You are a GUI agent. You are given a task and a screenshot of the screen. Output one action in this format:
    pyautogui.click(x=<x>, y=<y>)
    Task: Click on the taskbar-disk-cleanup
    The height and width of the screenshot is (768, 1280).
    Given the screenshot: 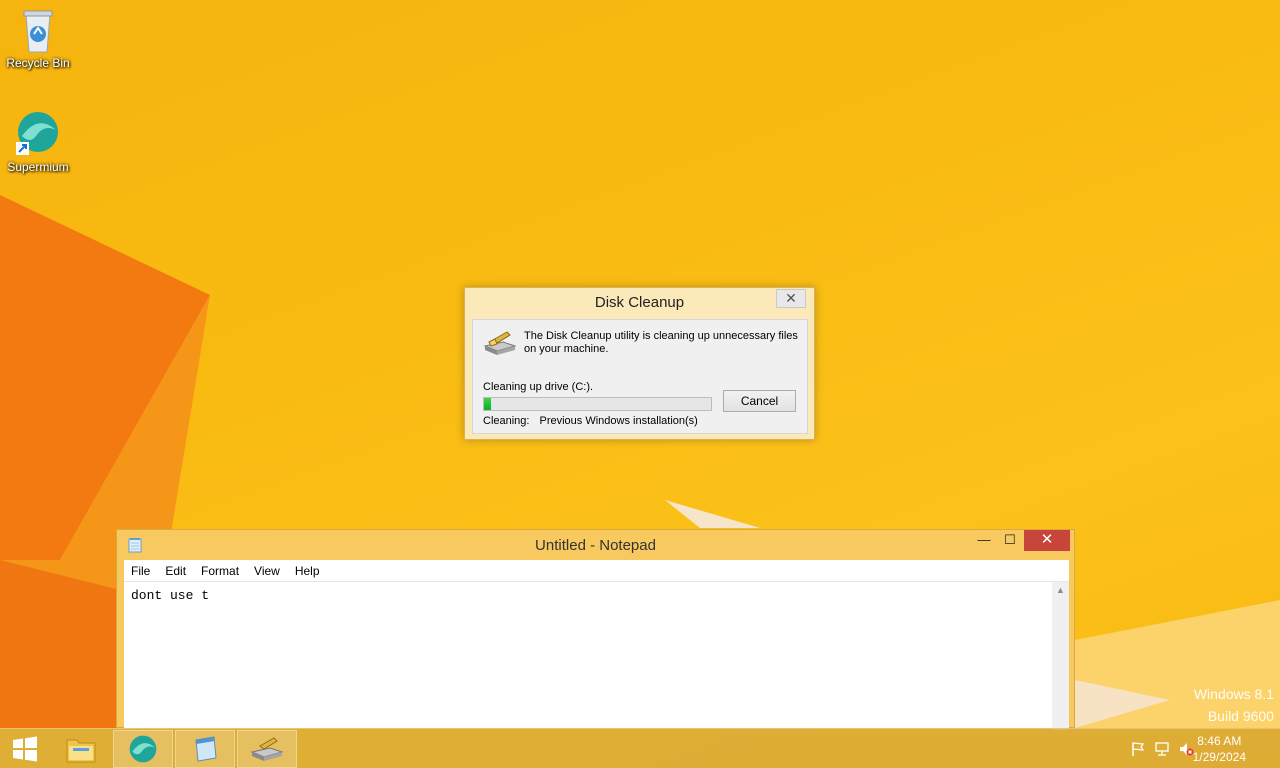 What is the action you would take?
    pyautogui.click(x=267, y=749)
    